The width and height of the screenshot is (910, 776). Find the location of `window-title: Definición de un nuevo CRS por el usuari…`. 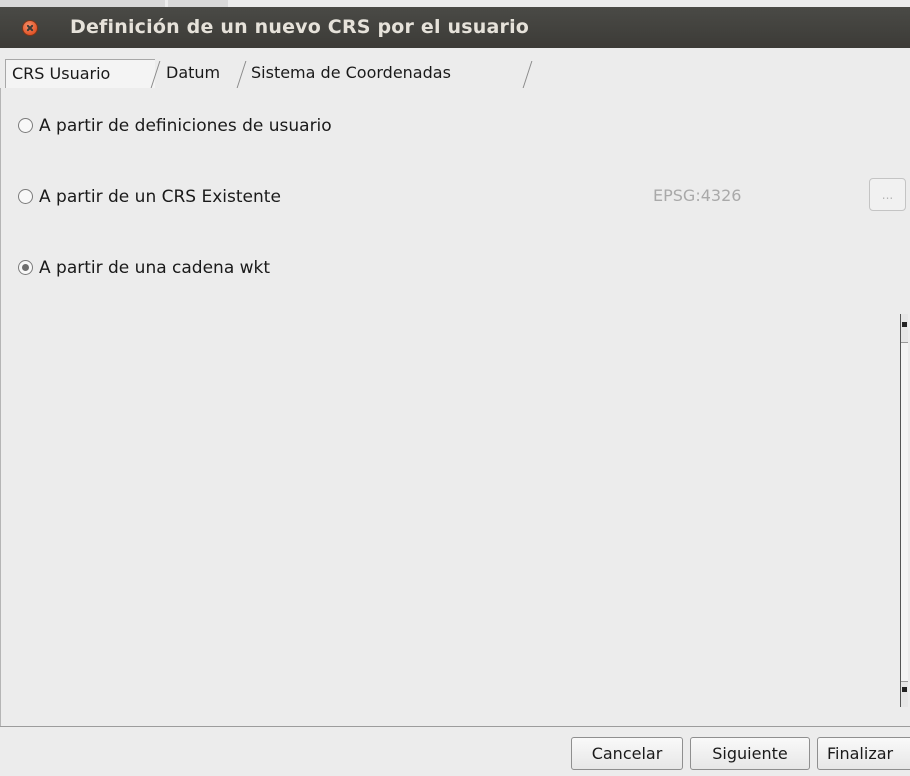

window-title: Definición de un nuevo CRS por el usuari… is located at coordinates (300, 27).